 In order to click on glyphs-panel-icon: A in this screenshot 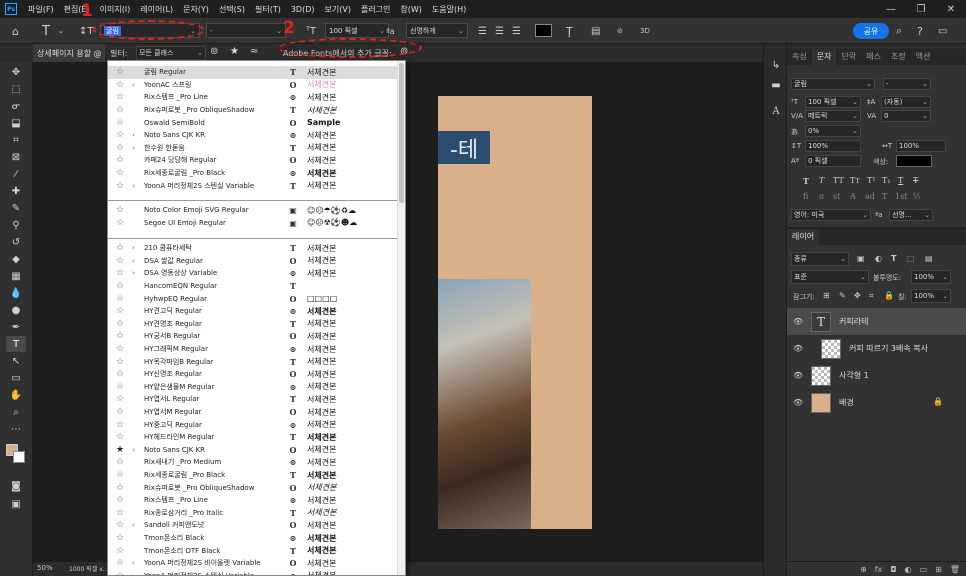, I will do `click(776, 111)`.